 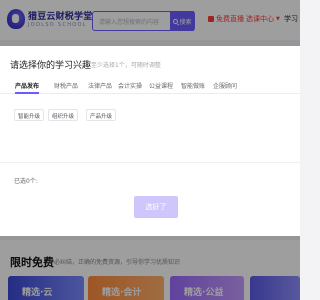 I want to click on tab-tax-products: 财税产品, so click(x=66, y=85).